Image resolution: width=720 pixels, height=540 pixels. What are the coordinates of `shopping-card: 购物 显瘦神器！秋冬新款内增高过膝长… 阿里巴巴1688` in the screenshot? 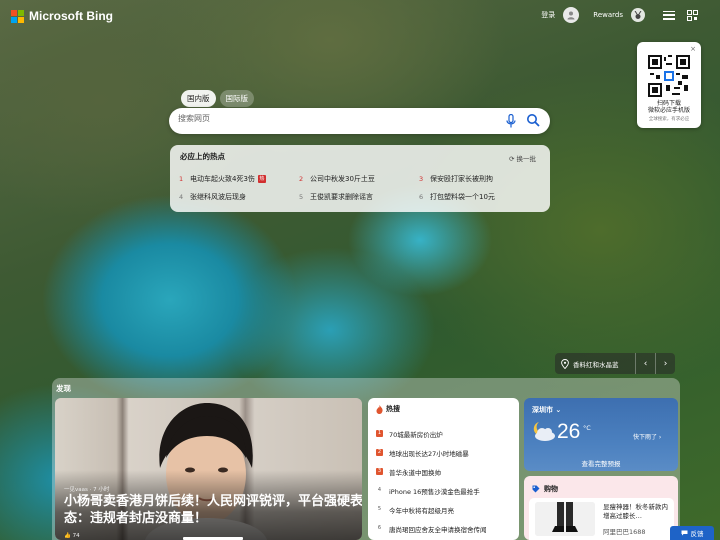 It's located at (601, 508).